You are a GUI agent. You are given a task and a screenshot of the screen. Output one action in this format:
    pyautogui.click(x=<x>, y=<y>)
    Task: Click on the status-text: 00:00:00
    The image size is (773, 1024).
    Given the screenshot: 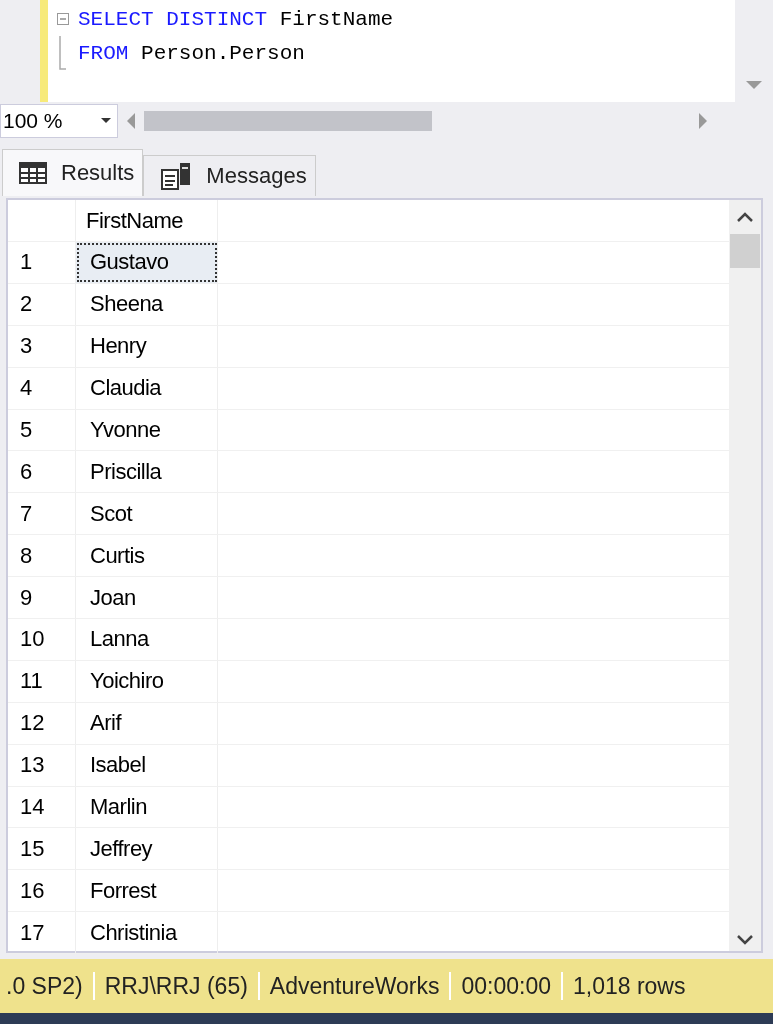 What is the action you would take?
    pyautogui.click(x=506, y=986)
    